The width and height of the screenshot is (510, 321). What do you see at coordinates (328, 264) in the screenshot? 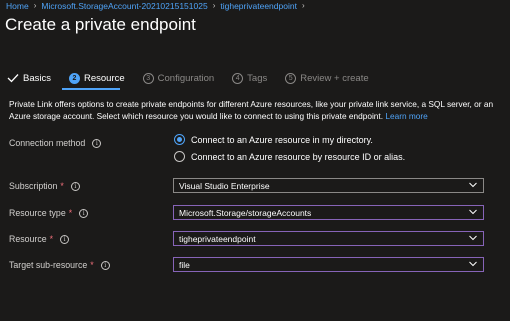
I see `target-sub-resource-dropdown: file` at bounding box center [328, 264].